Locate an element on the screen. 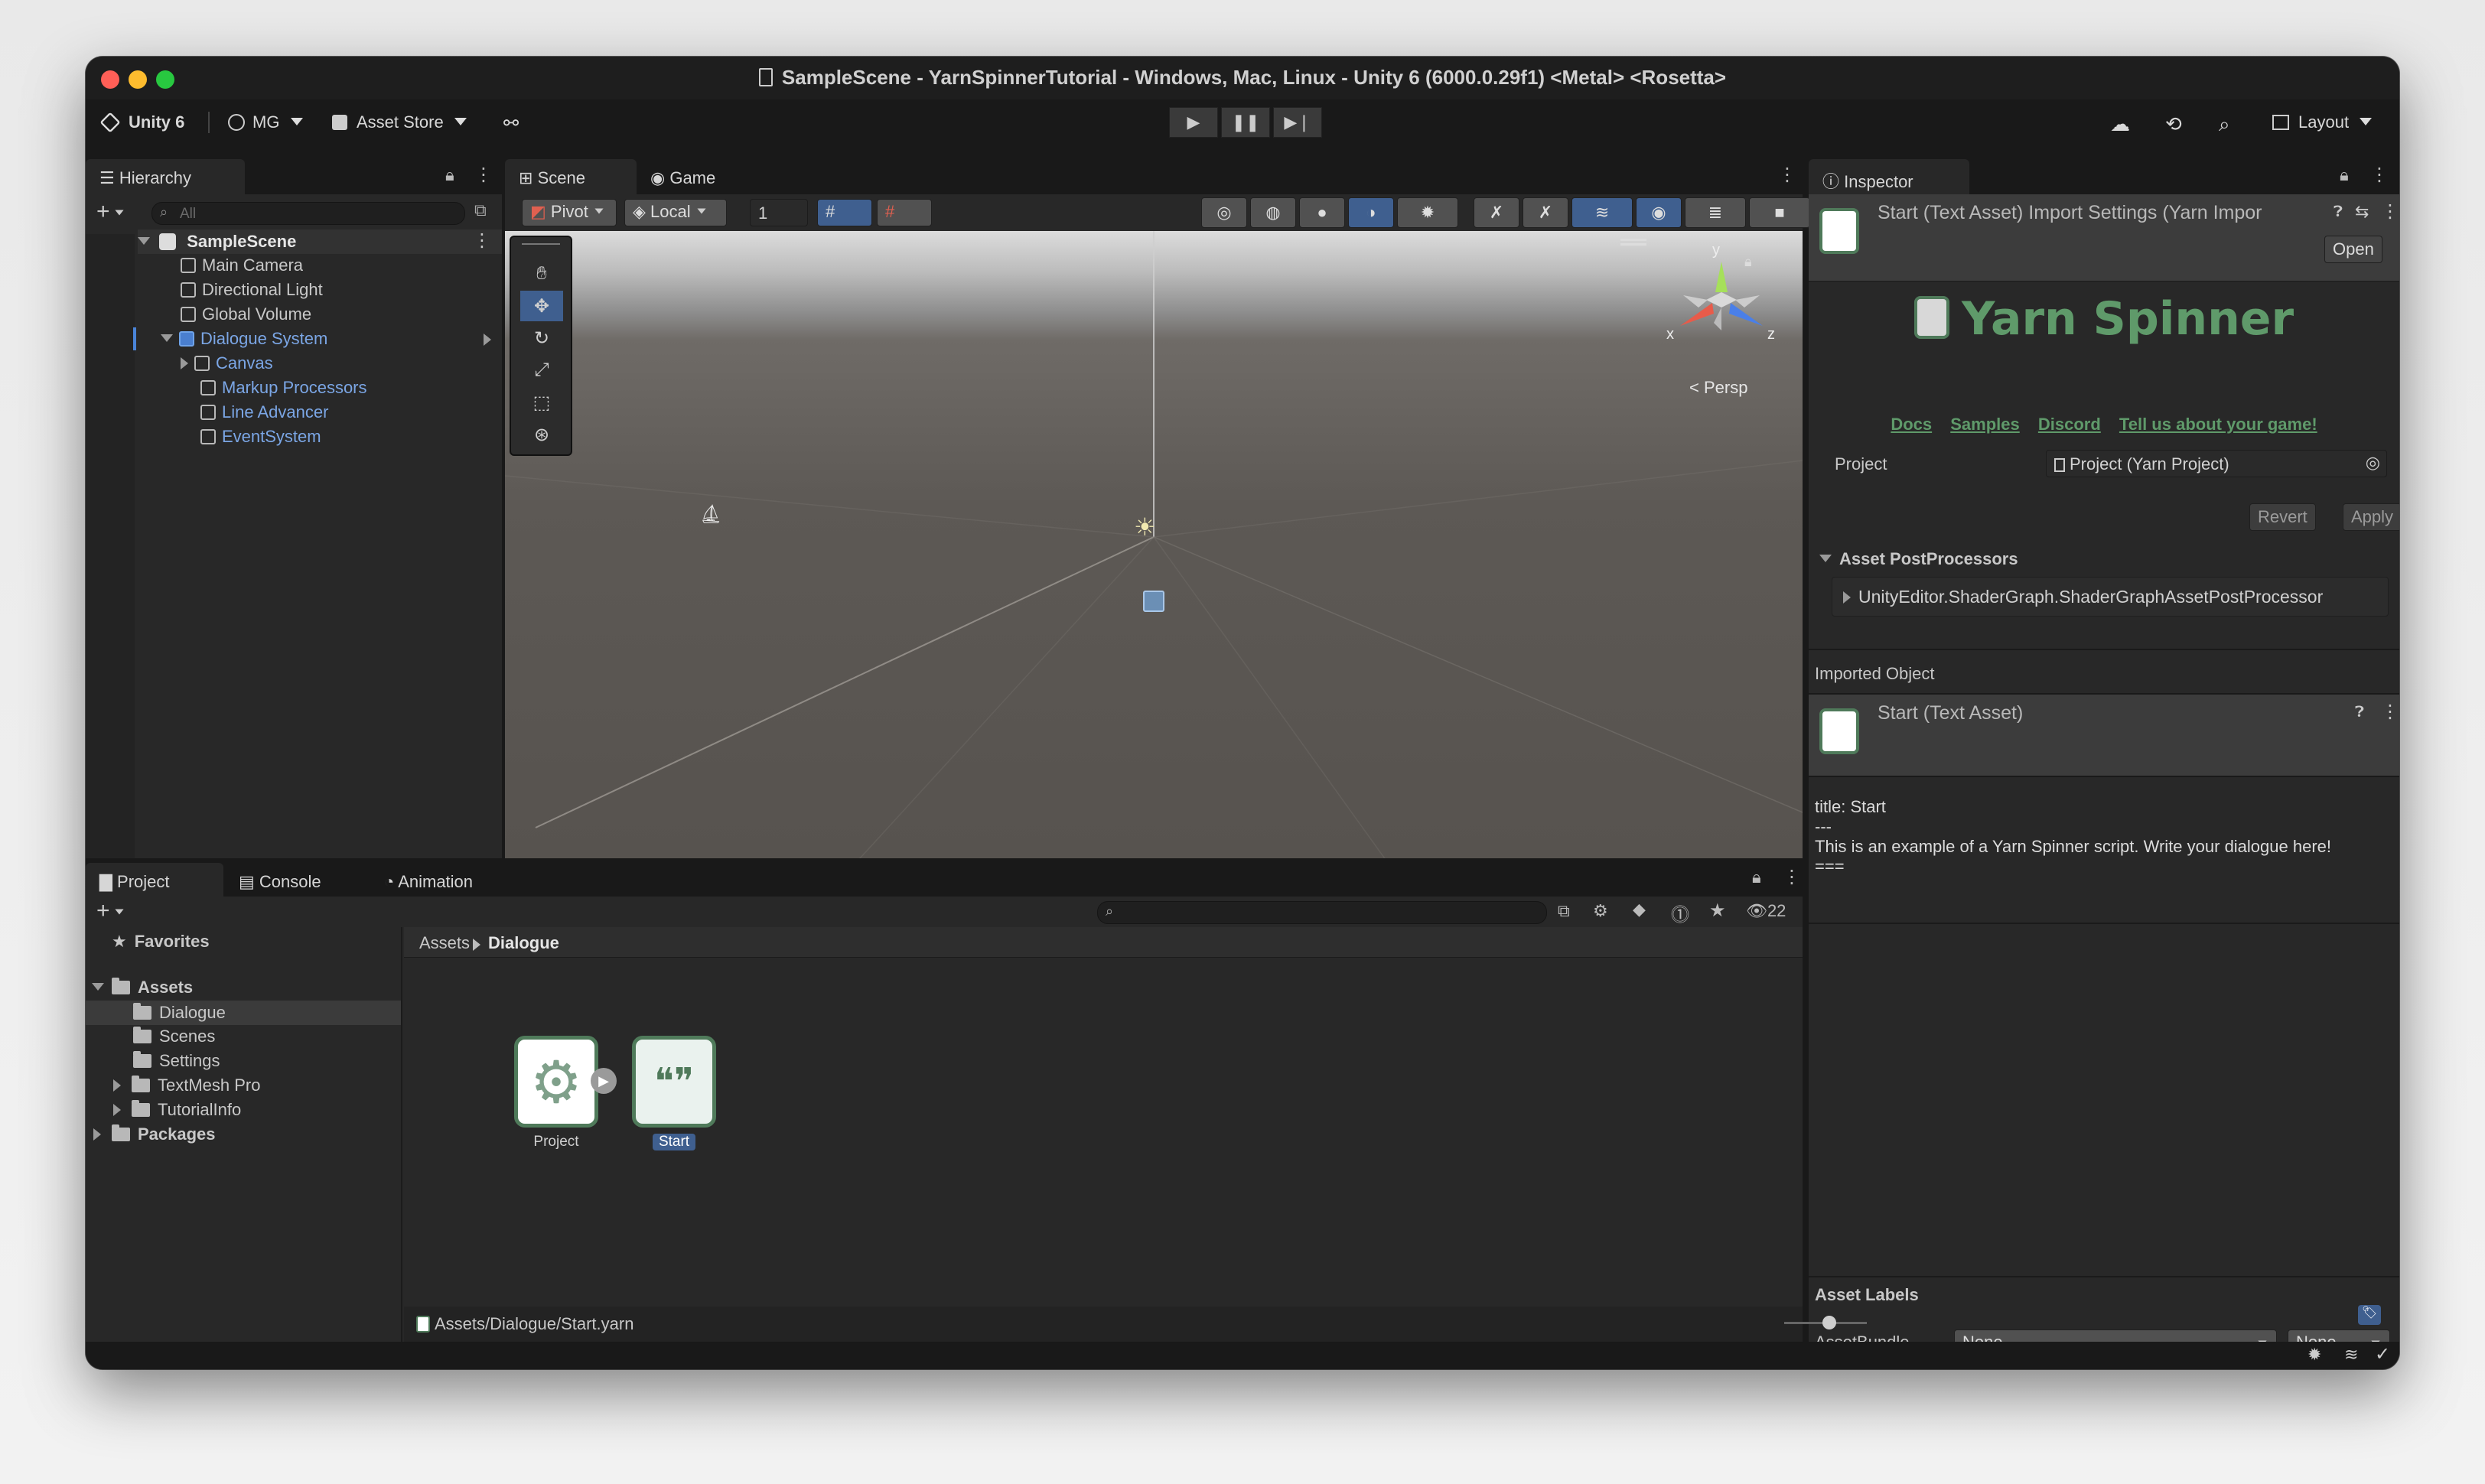  postprocessors-foldout: Asset PostProcessors is located at coordinates (1918, 559).